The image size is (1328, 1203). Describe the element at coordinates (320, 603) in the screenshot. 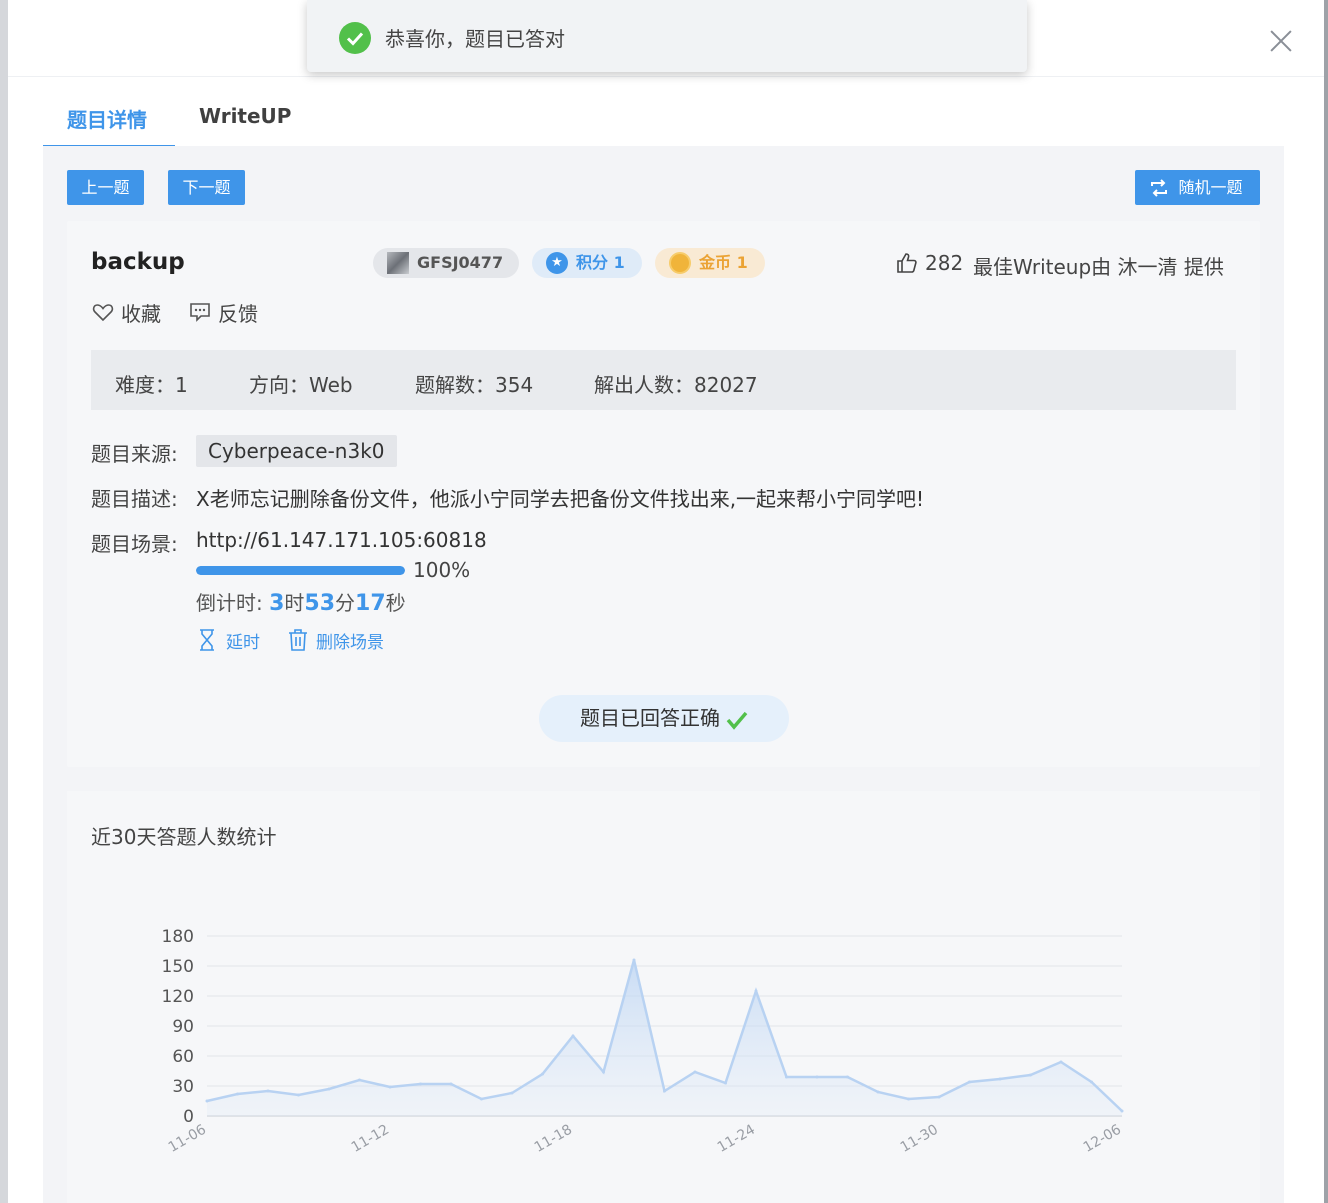

I see `countdown-minutes: 53` at that location.